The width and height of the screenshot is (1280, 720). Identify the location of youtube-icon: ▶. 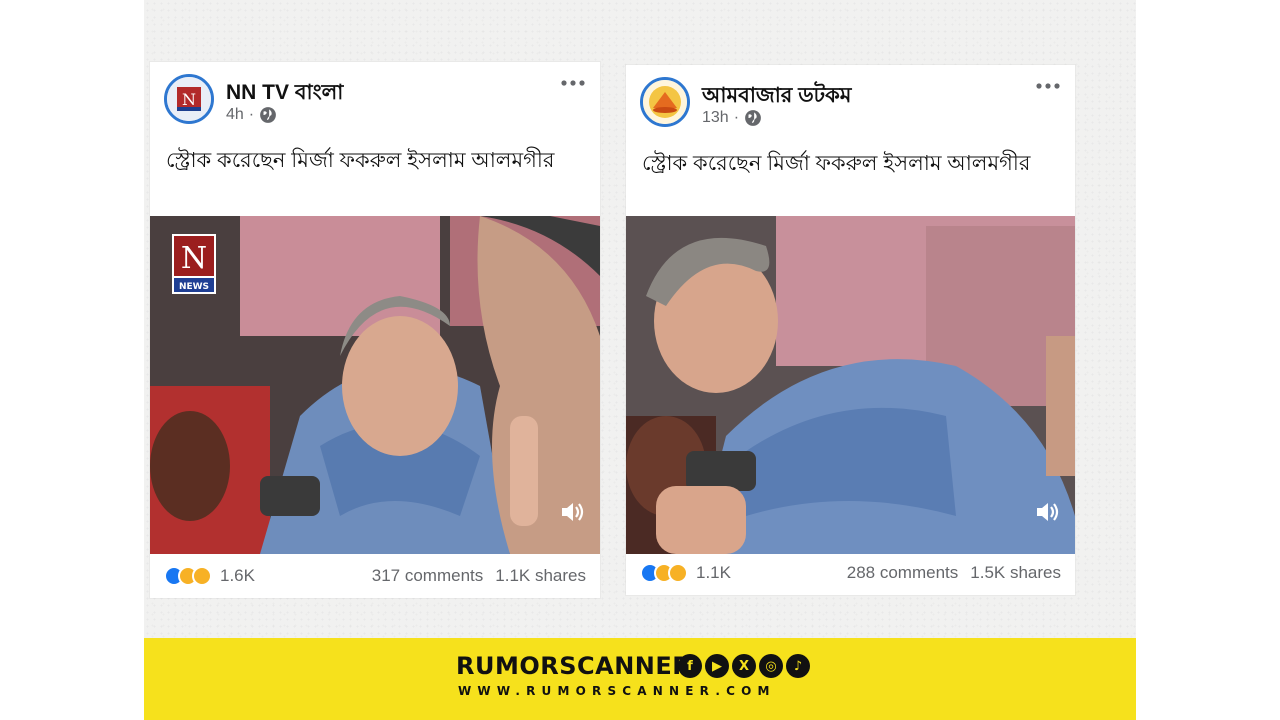
(717, 666).